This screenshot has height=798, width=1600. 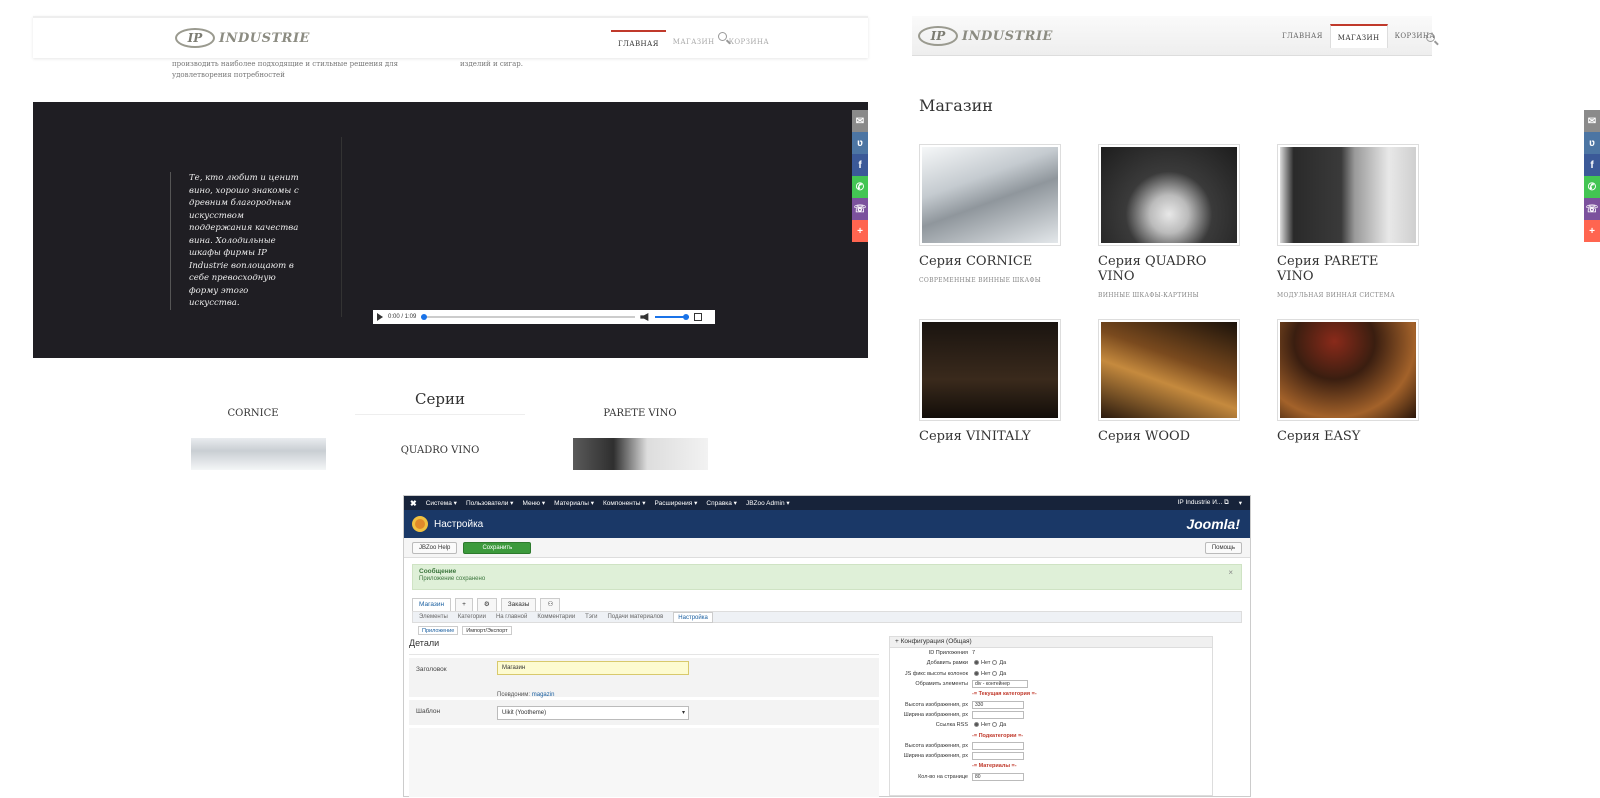 I want to click on tab-tags: Тэги, so click(x=591, y=617).